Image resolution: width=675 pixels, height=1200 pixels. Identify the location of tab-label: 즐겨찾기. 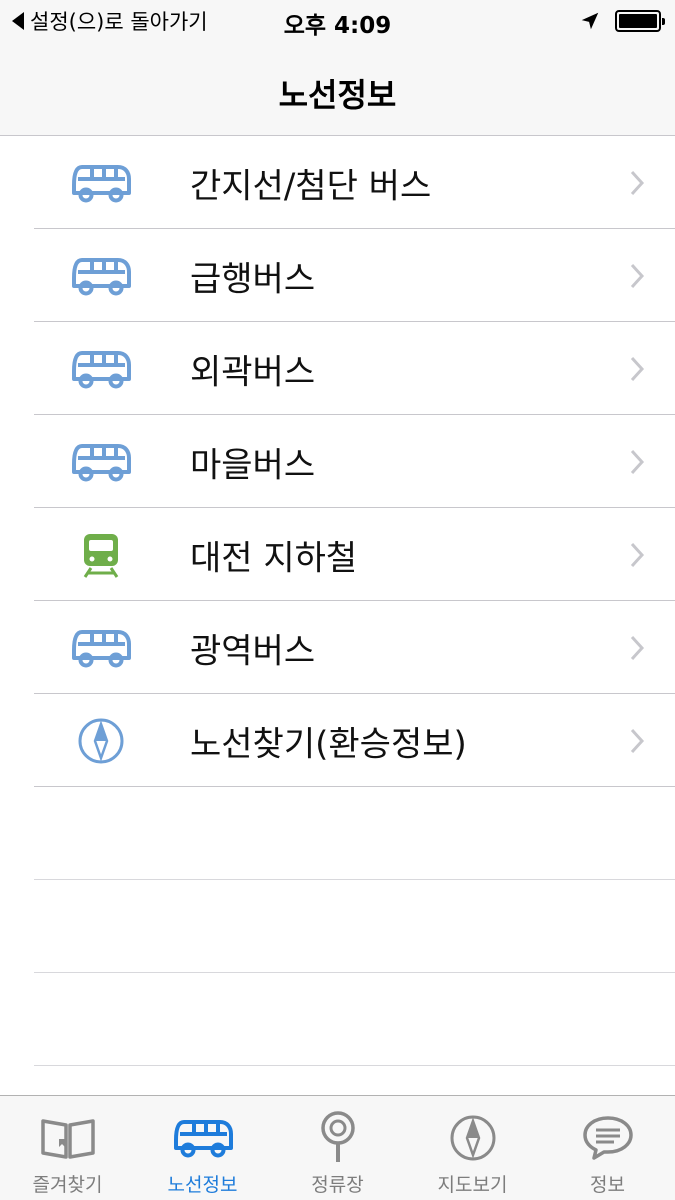
(67, 1185).